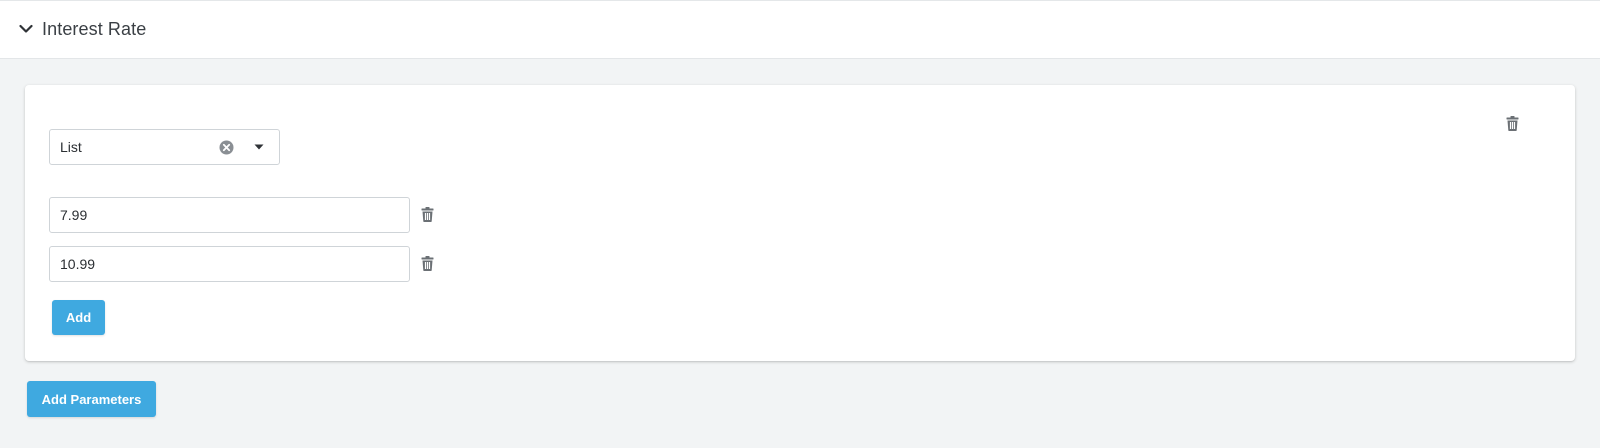 The height and width of the screenshot is (448, 1600). Describe the element at coordinates (259, 147) in the screenshot. I see `caret-down-icon` at that location.